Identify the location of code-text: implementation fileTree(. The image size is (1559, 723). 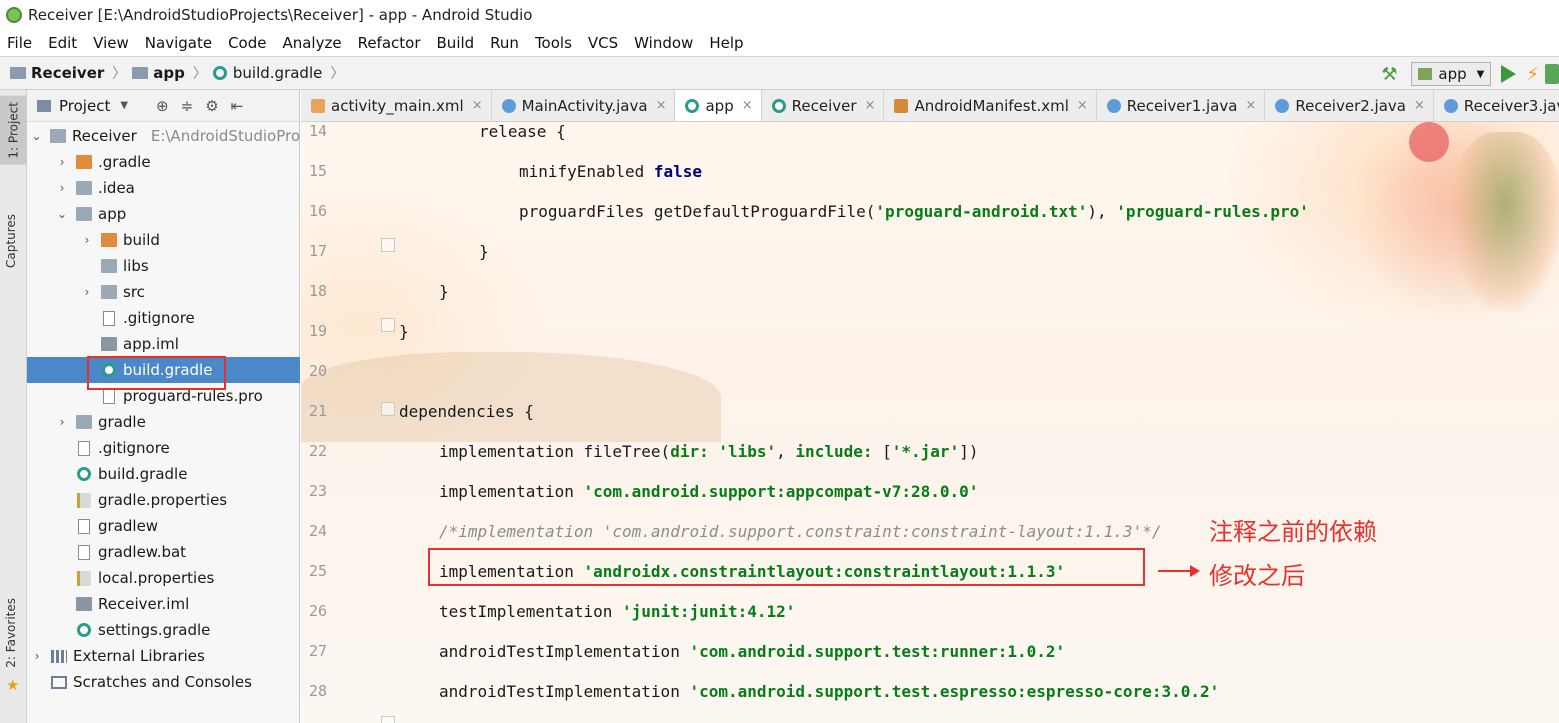
(555, 451).